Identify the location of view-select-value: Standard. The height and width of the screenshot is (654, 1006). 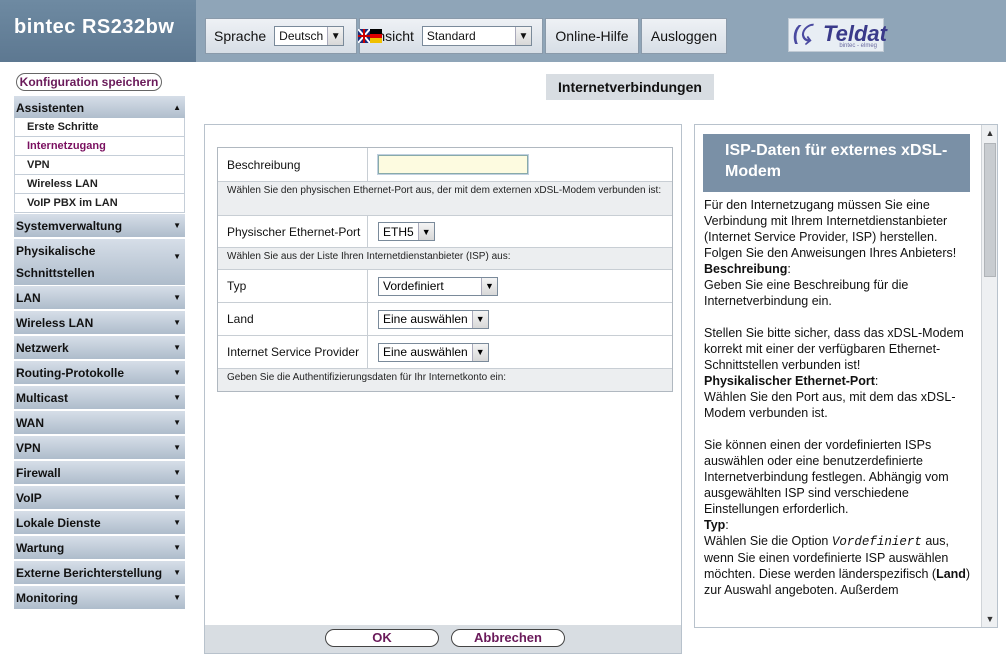
(451, 36).